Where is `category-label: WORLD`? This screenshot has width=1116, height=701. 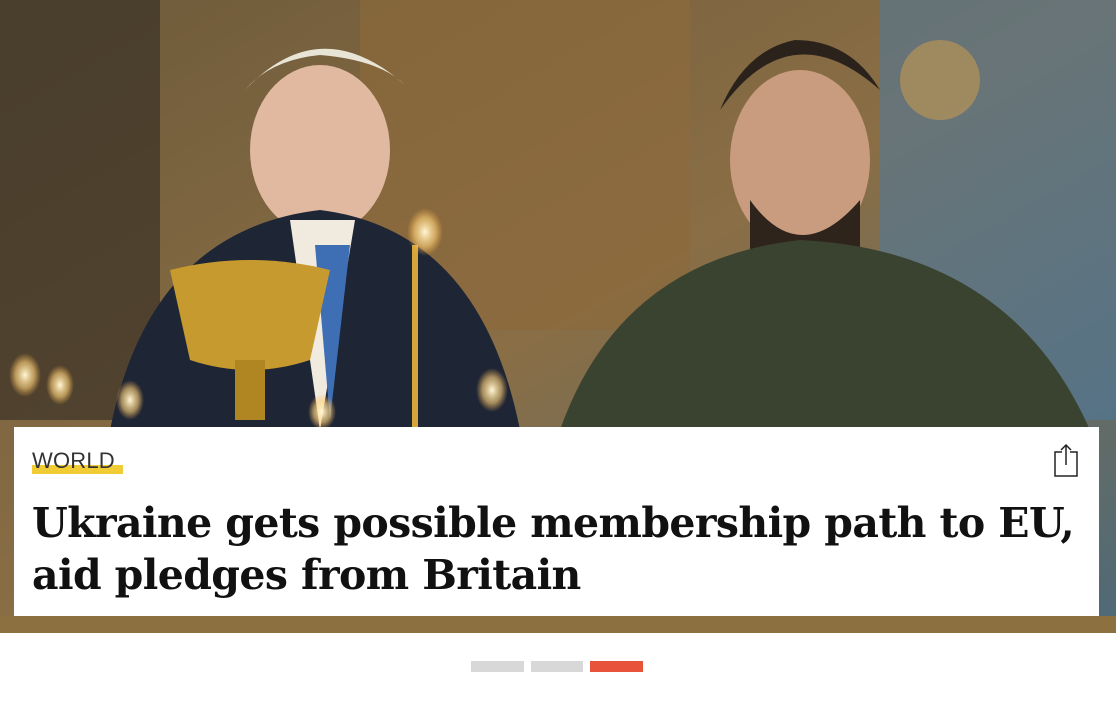
category-label: WORLD is located at coordinates (77, 461).